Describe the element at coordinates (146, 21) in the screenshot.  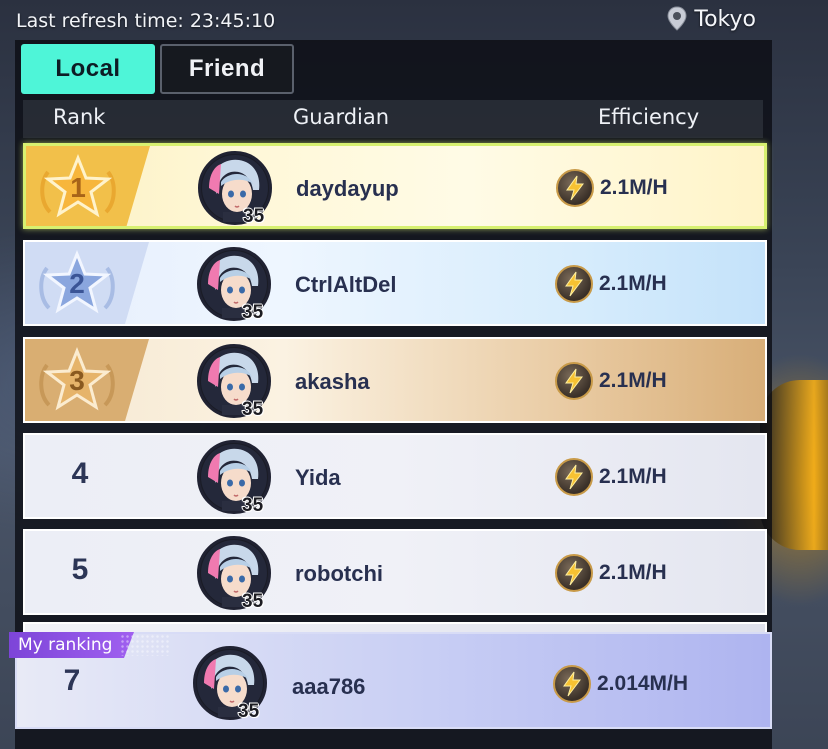
I see `last-refresh-time: Last refresh time: 23:45:10` at that location.